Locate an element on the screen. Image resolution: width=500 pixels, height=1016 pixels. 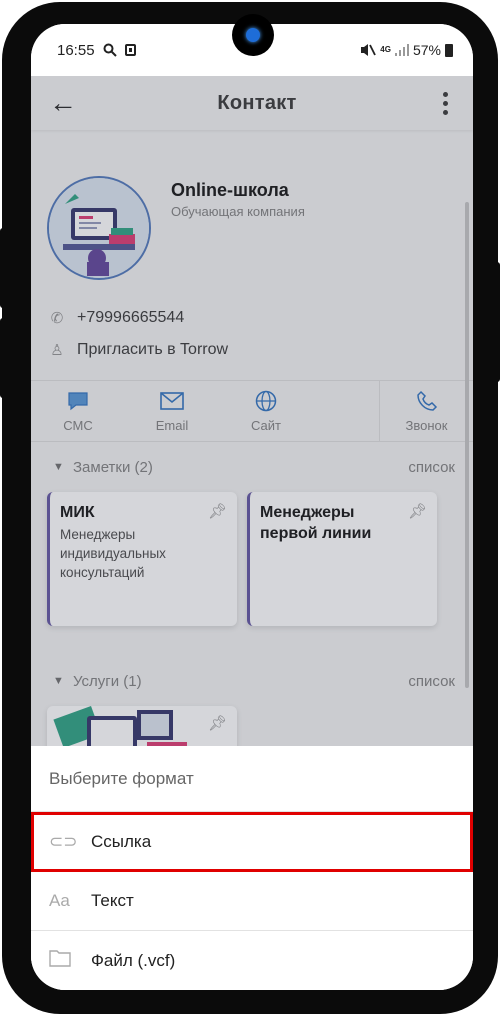
mute-icon is located at coordinates (369, 50).